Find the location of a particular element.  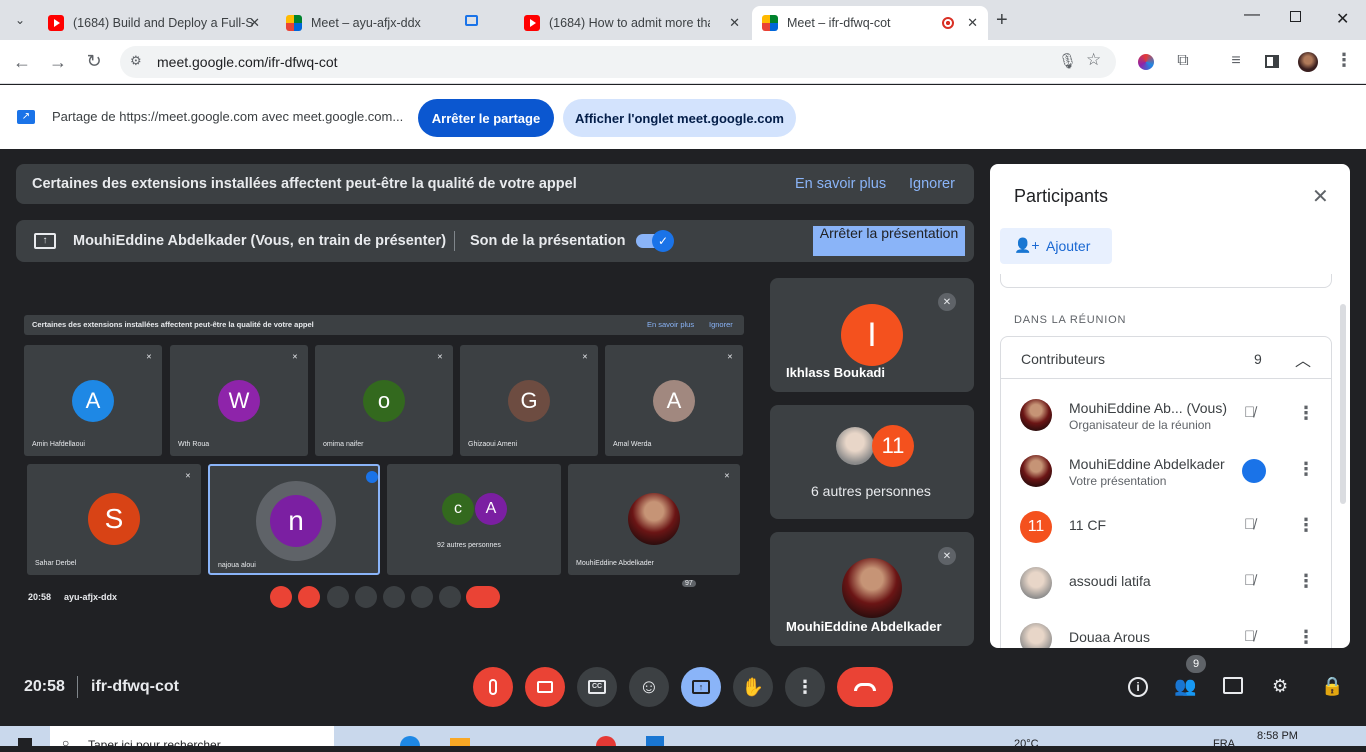

camera-off-button is located at coordinates (545, 687).